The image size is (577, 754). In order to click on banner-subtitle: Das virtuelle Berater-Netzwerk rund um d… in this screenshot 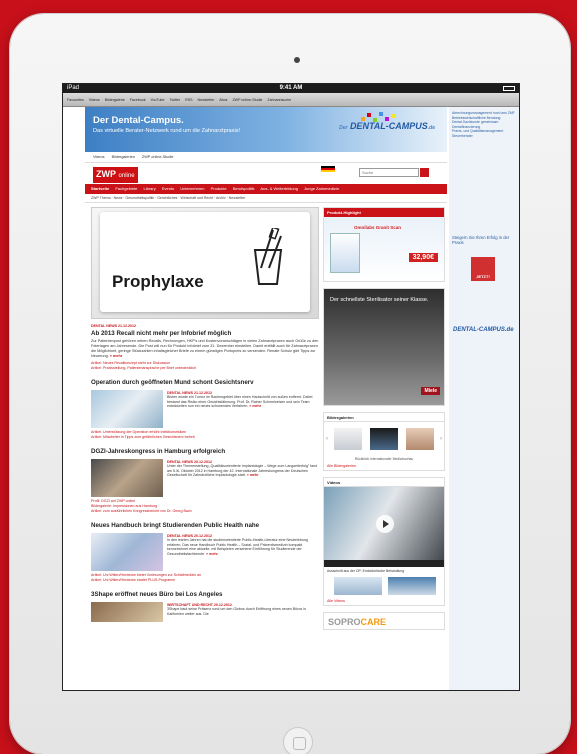, I will do `click(167, 131)`.